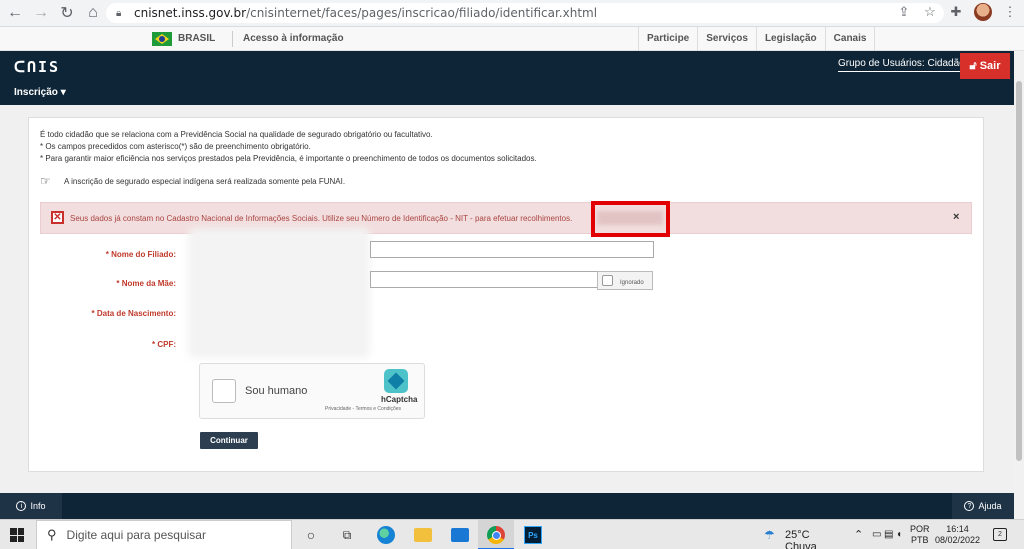 This screenshot has height=549, width=1024. I want to click on star-icon: ☆, so click(930, 12).